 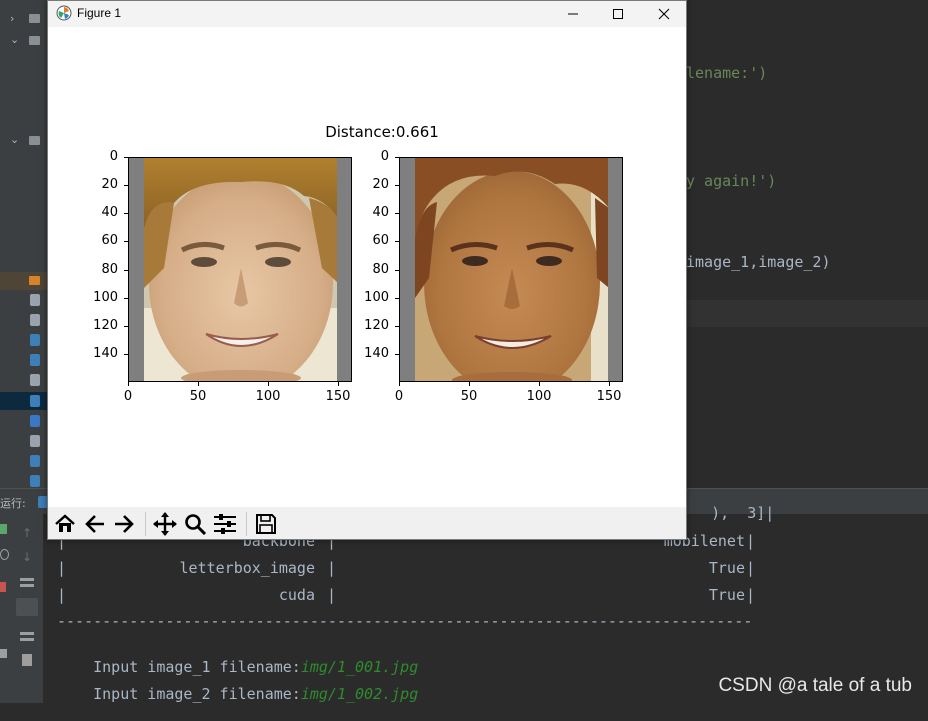 What do you see at coordinates (790, 262) in the screenshot?
I see `code-arg: ,image_2)` at bounding box center [790, 262].